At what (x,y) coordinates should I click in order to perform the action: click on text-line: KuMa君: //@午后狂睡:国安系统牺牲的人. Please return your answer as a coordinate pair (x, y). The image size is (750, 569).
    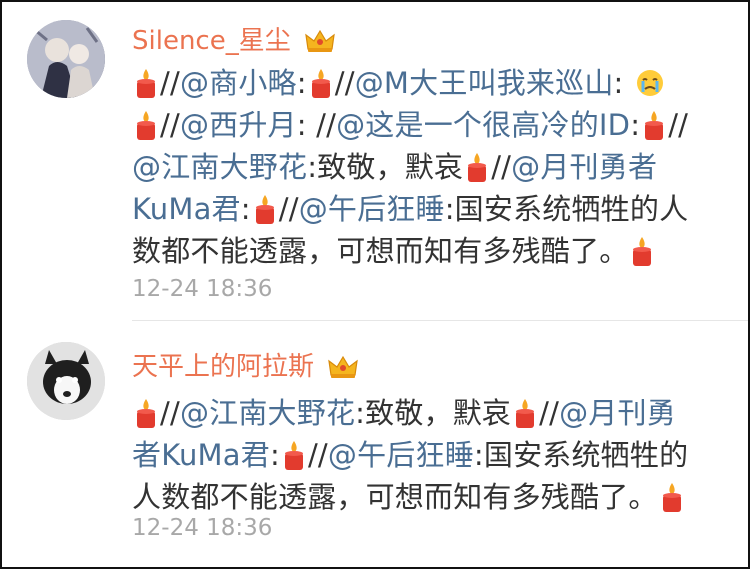
    Looking at the image, I should click on (432, 209).